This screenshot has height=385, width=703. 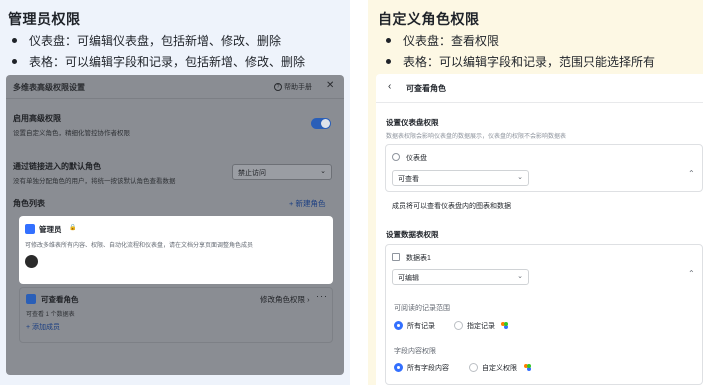 I want to click on help-link: ? 帮助手册, so click(x=293, y=87).